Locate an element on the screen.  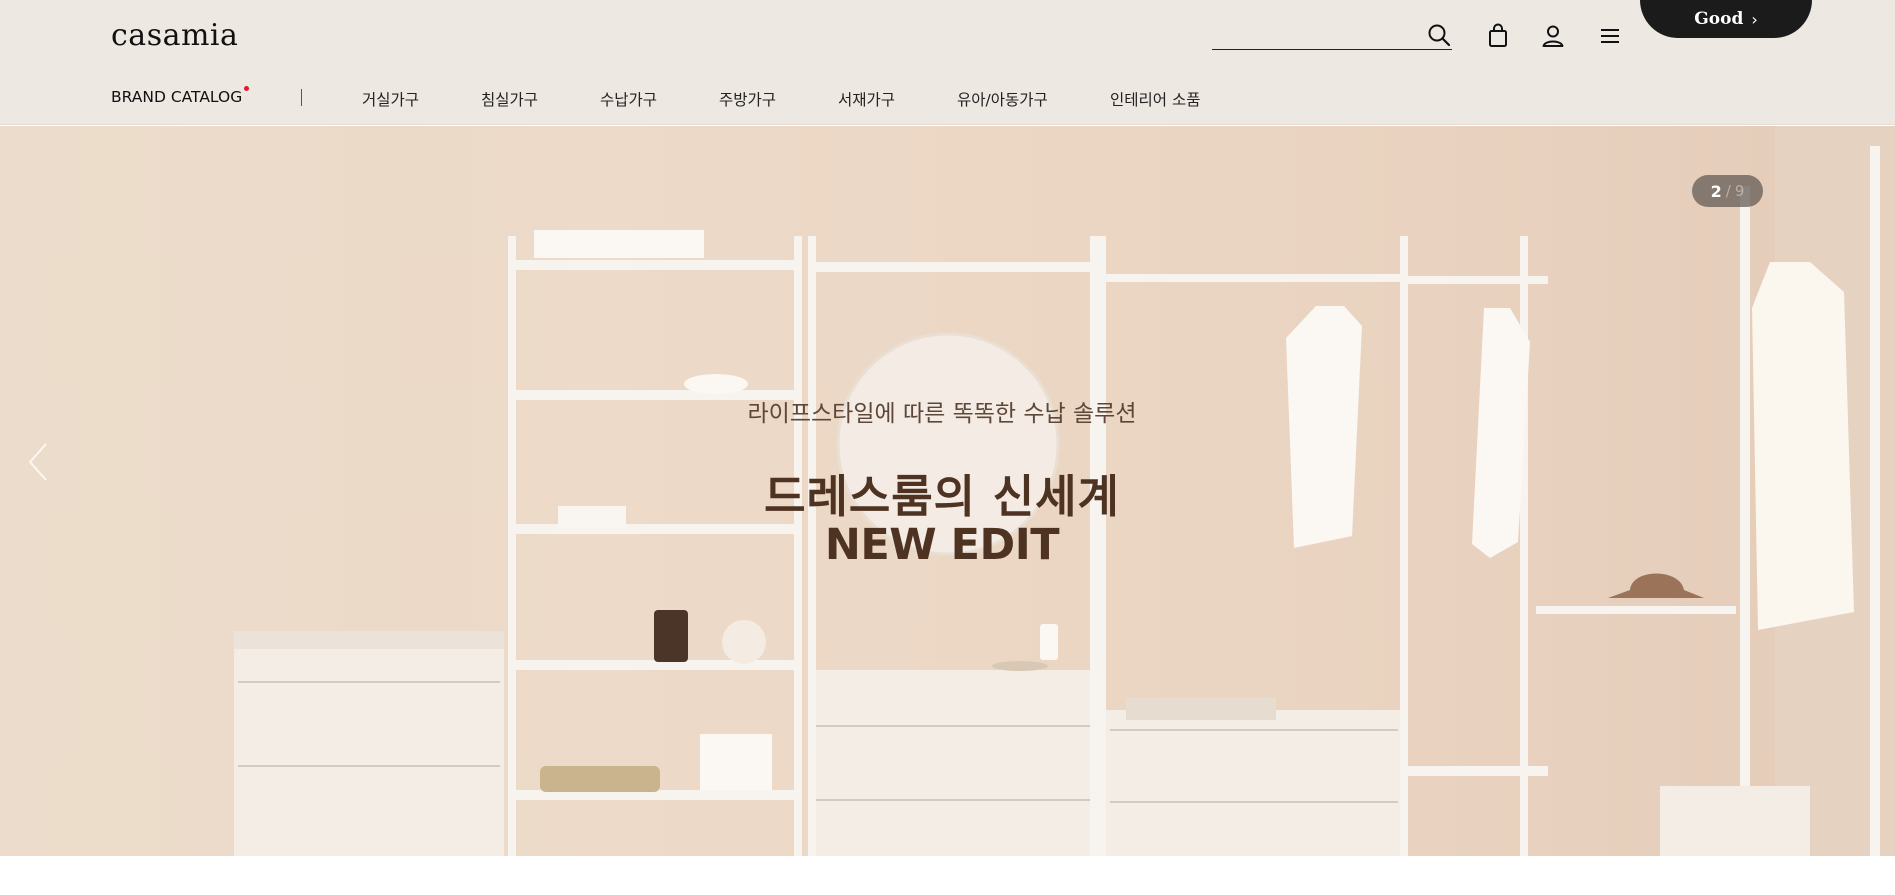
hero-title: 드레스룸의 신세계 is located at coordinates (942, 496).